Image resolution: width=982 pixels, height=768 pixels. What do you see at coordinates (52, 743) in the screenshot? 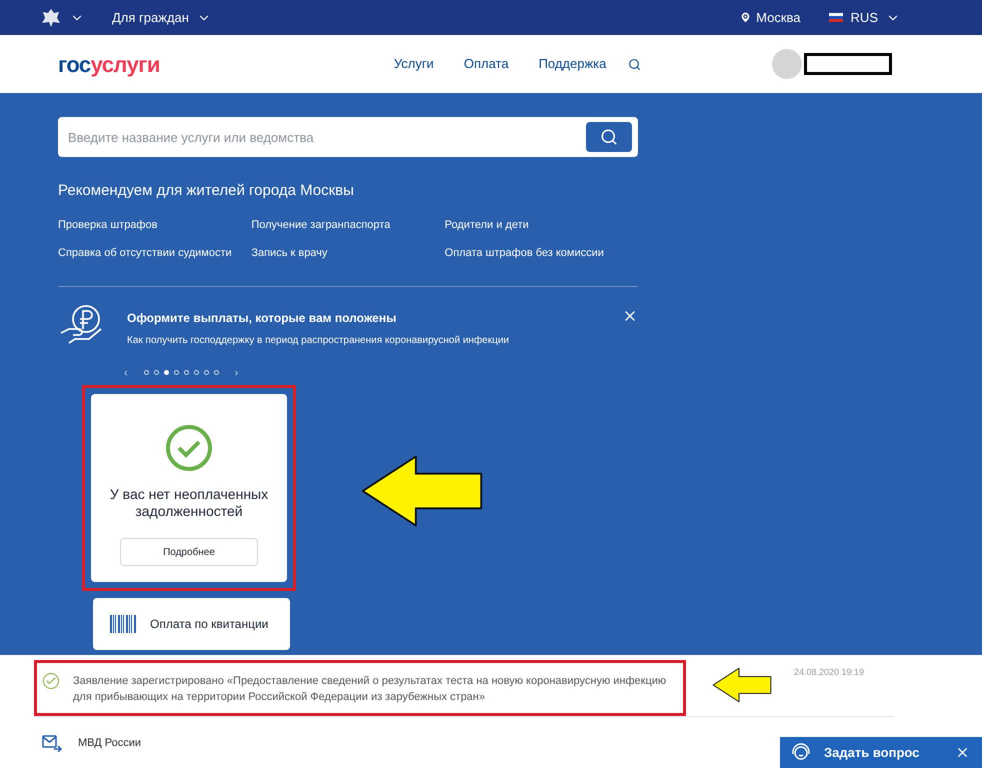
I see `mail-icon` at bounding box center [52, 743].